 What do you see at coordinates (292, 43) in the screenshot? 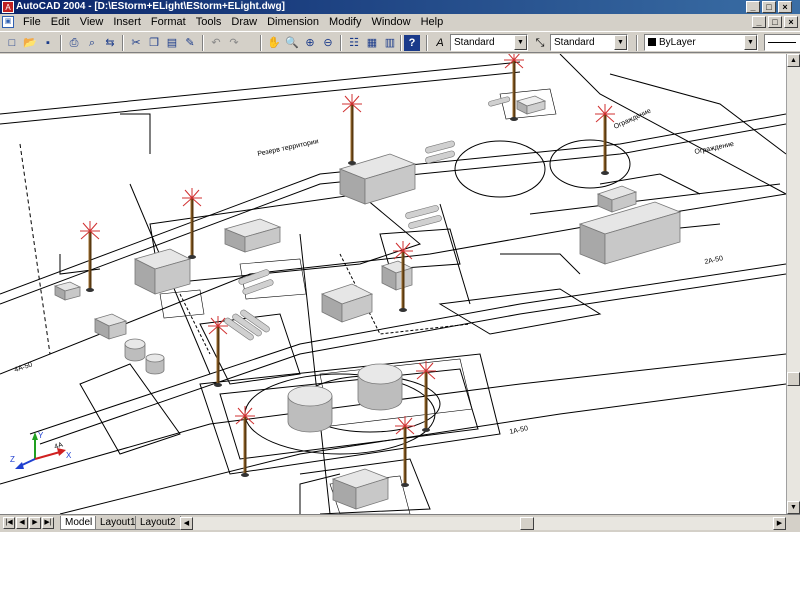
I see `zoom-realtime-icon: 🔍` at bounding box center [292, 43].